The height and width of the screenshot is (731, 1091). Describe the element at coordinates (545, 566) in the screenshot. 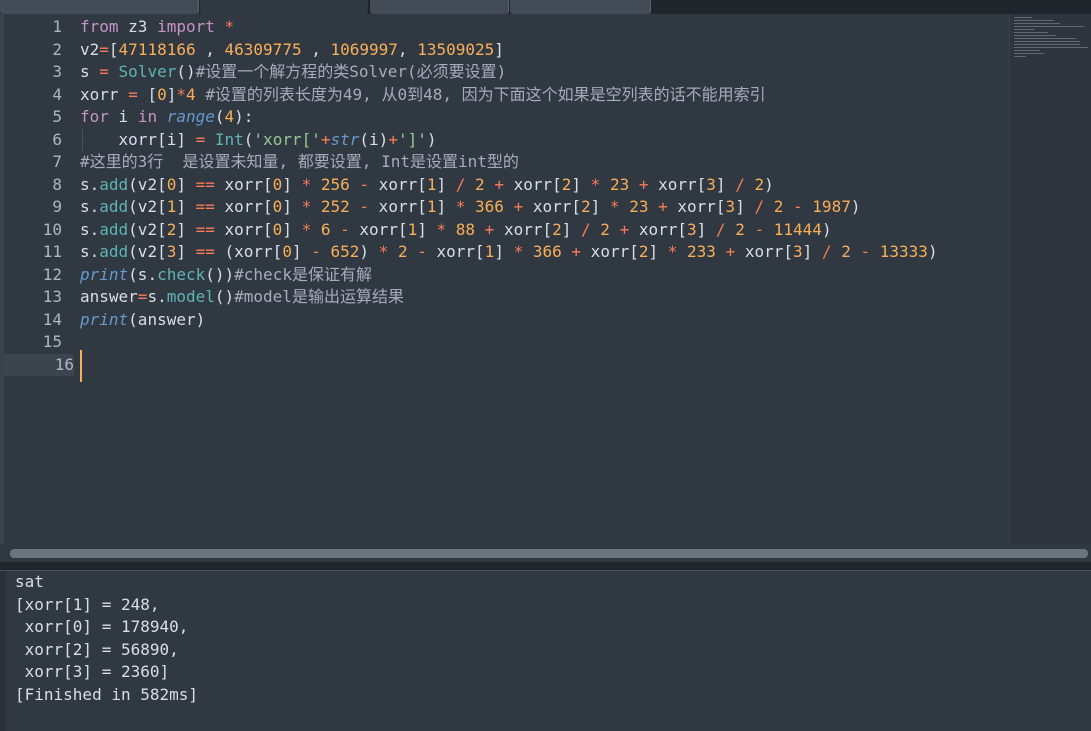

I see `panel-divider` at that location.